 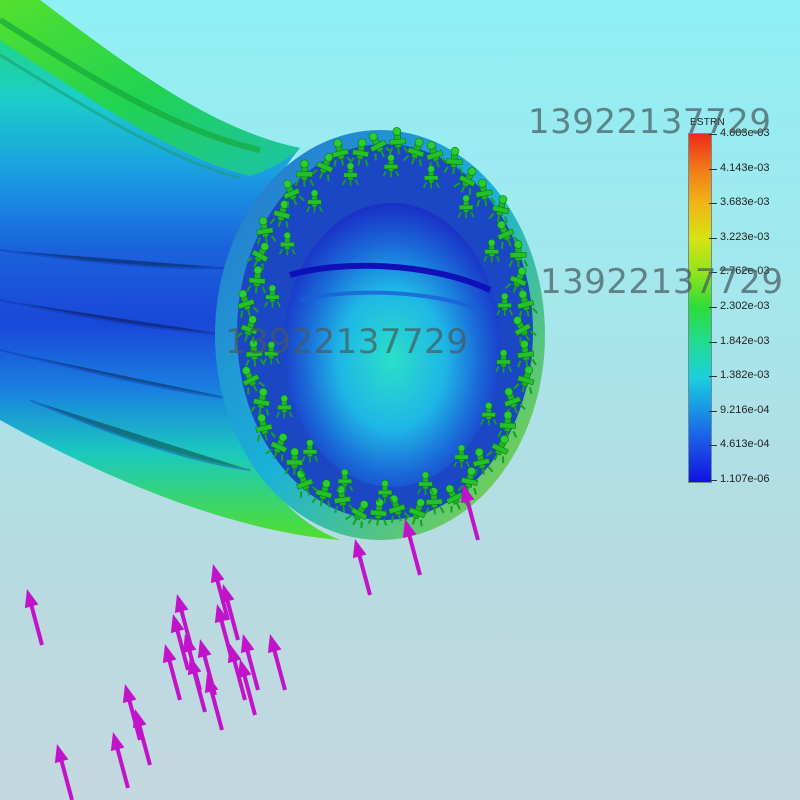 What do you see at coordinates (745, 340) in the screenshot?
I see `legend-value-label: 1.842e-03` at bounding box center [745, 340].